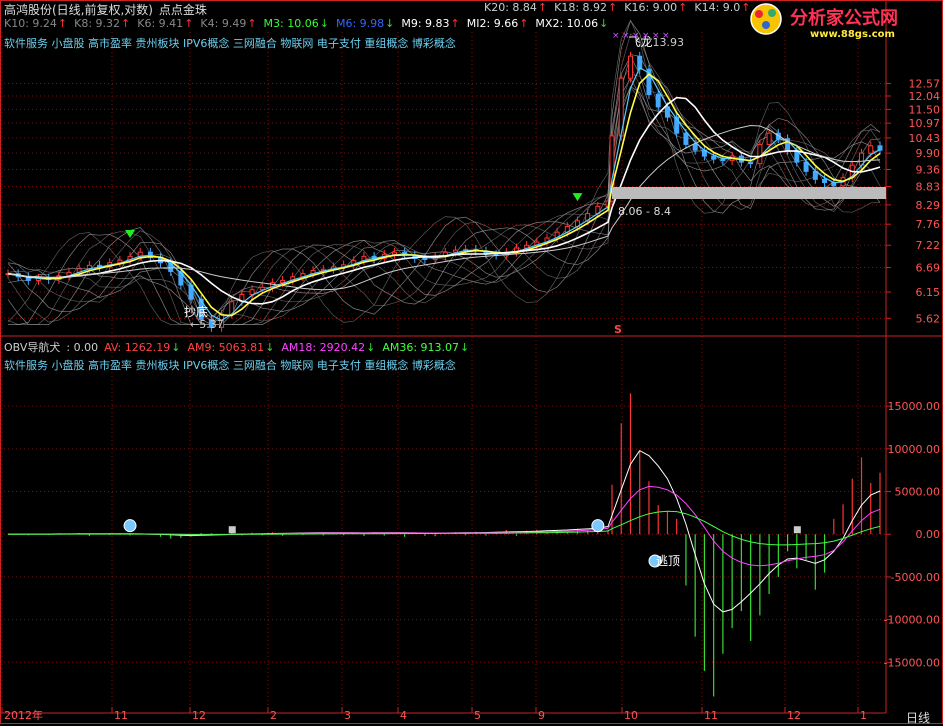  What do you see at coordinates (207, 324) in the screenshot?
I see `low-value: ←5.37` at bounding box center [207, 324].